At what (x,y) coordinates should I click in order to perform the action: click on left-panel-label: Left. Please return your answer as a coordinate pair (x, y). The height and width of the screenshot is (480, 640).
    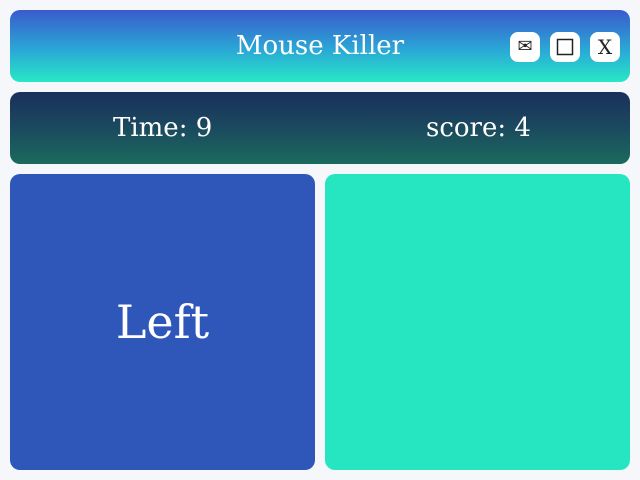
    Looking at the image, I should click on (162, 322).